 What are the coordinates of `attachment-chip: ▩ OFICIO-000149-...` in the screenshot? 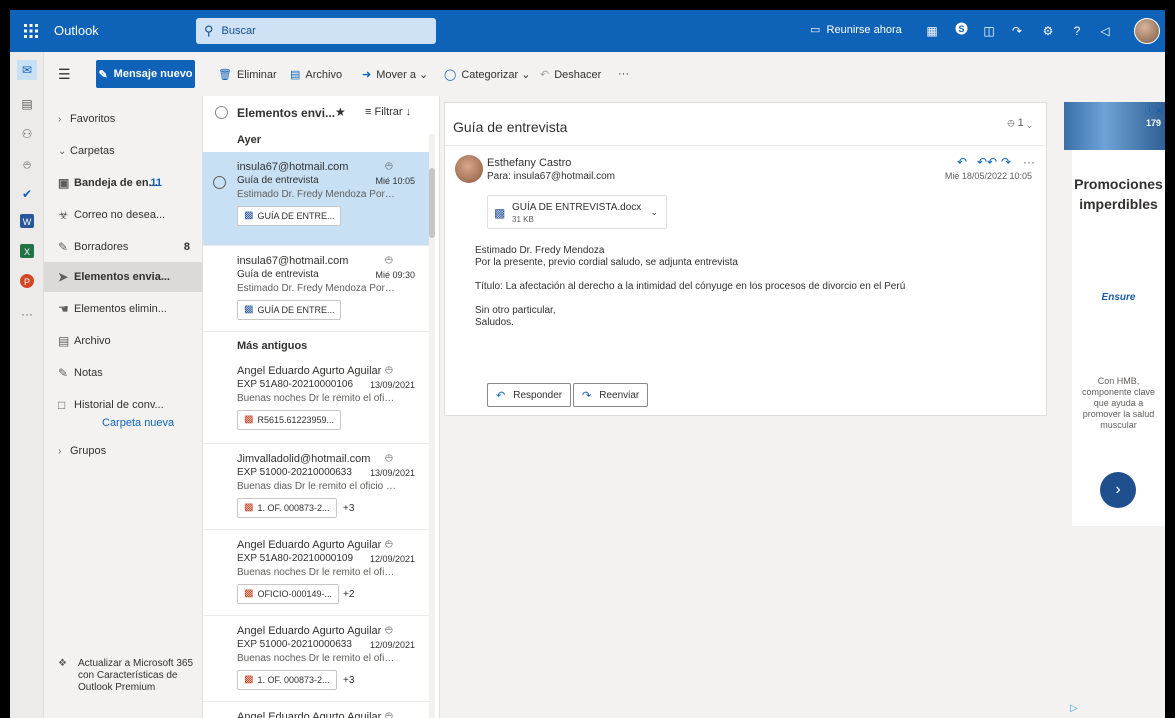 It's located at (288, 594).